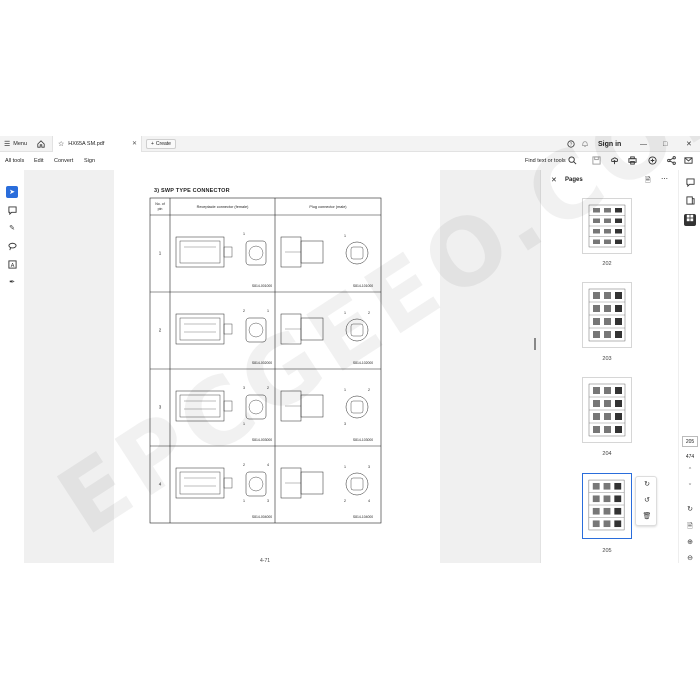 This screenshot has height=700, width=700. What do you see at coordinates (363, 440) in the screenshot?
I see `part-code: S814-103000` at bounding box center [363, 440].